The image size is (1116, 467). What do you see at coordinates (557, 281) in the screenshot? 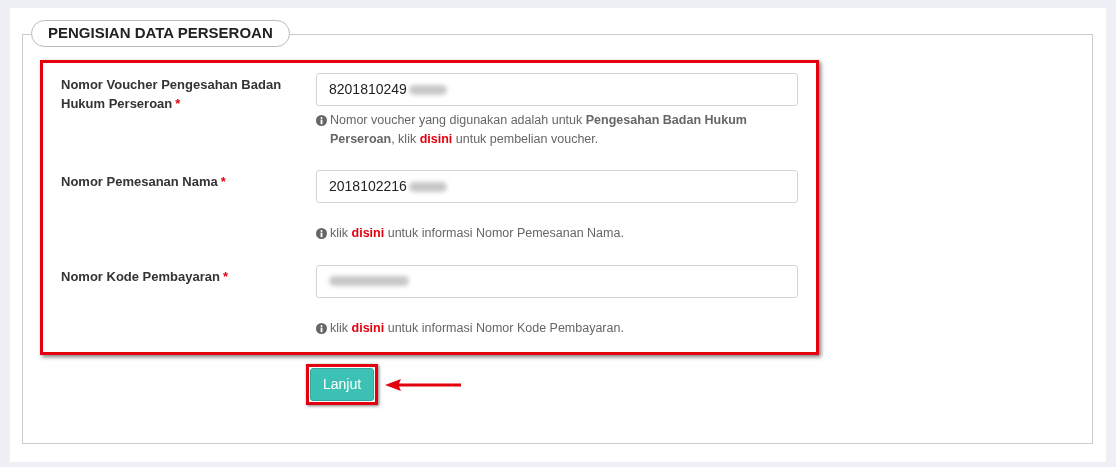
I see `input-field` at bounding box center [557, 281].